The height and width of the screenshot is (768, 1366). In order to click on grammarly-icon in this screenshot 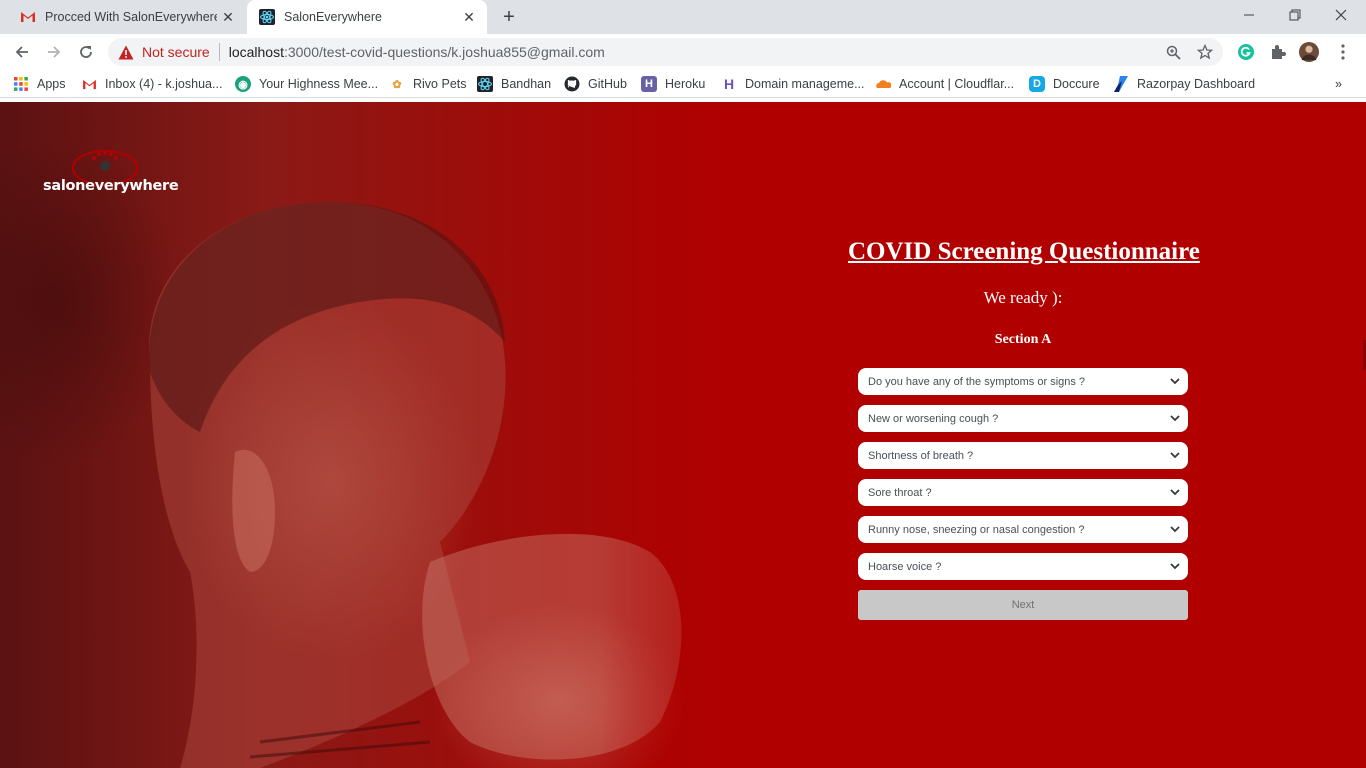, I will do `click(1246, 52)`.